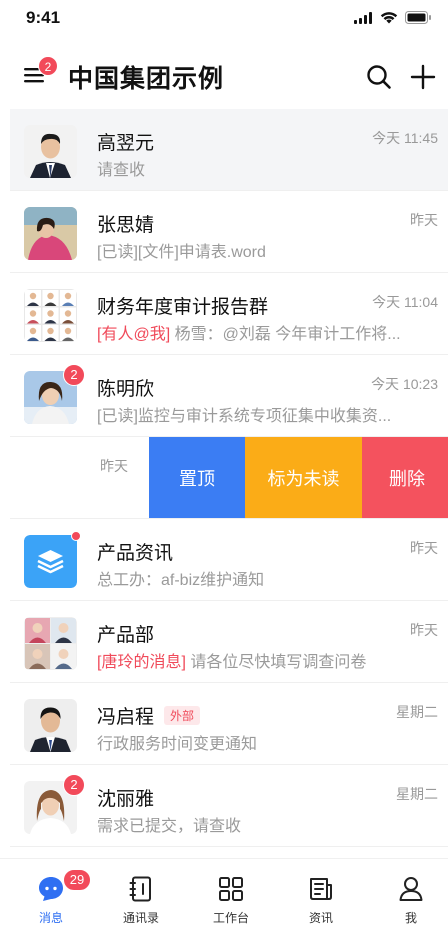 The image size is (448, 936). What do you see at coordinates (276, 662) in the screenshot?
I see `chat-preview-text: 请各位尽快填写调查问卷` at bounding box center [276, 662].